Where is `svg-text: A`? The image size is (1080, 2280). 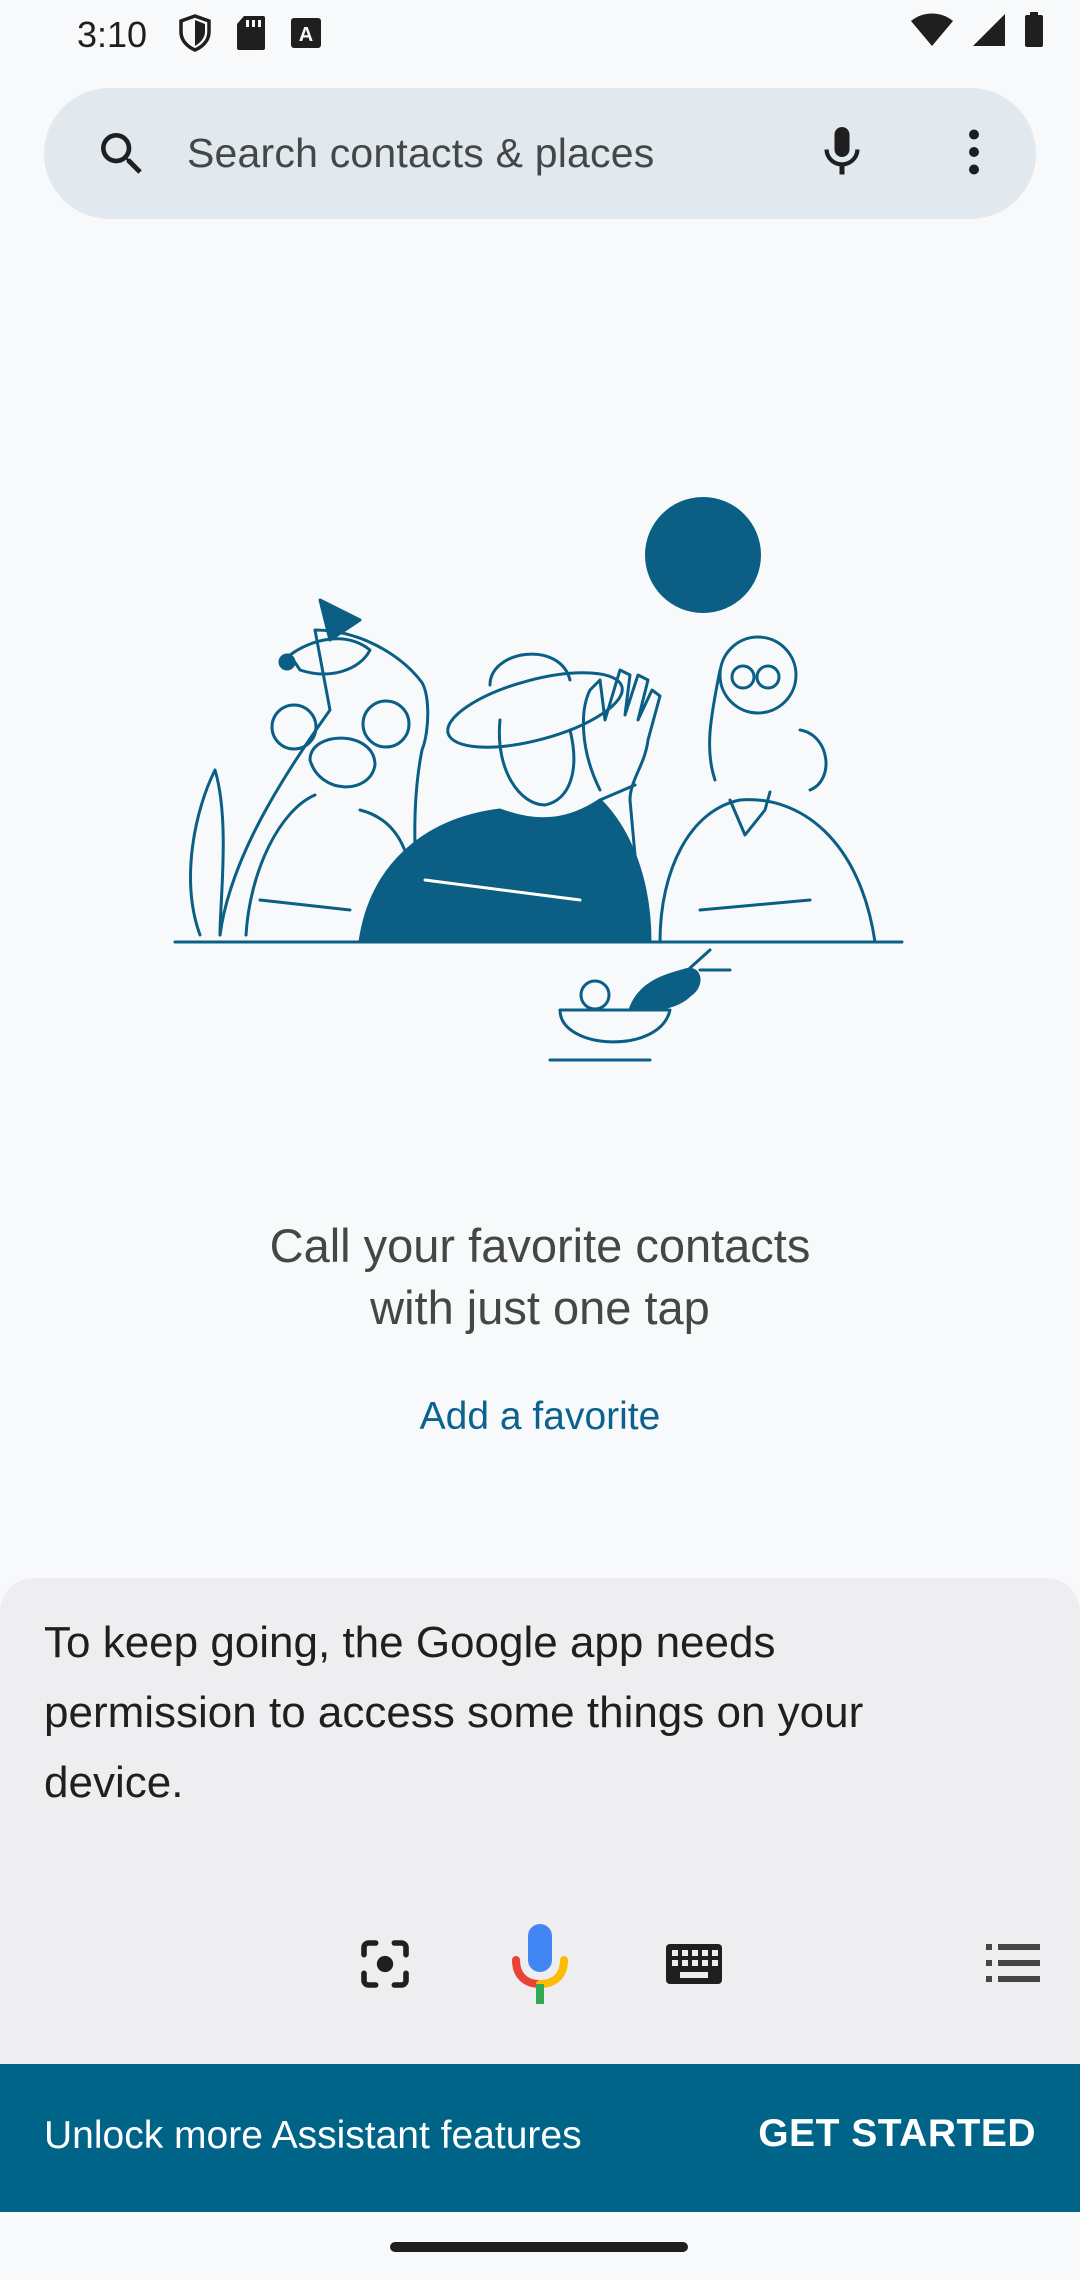 svg-text: A is located at coordinates (306, 35).